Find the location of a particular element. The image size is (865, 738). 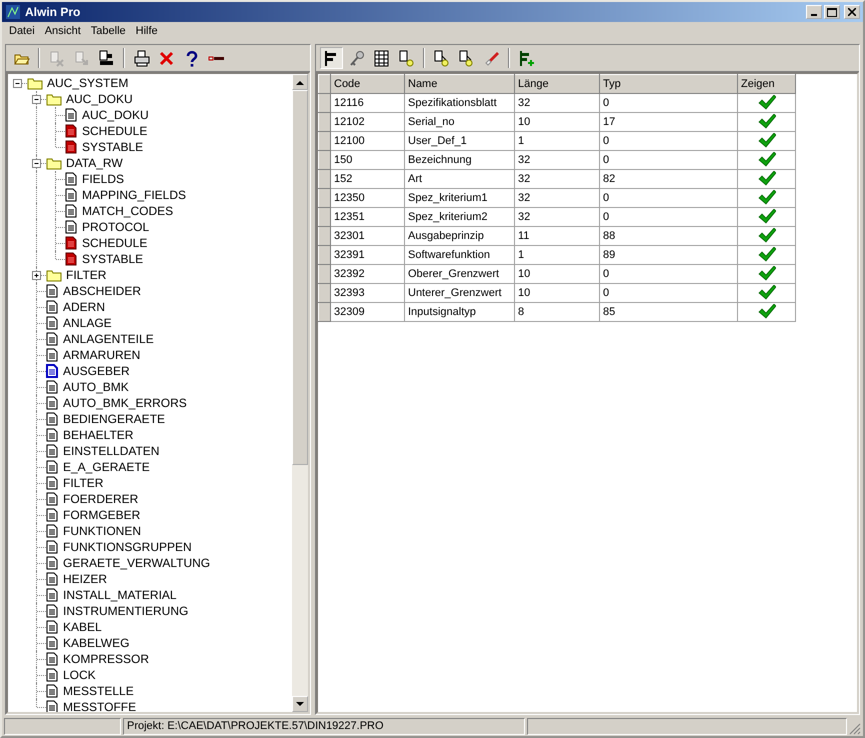

maximize-button is located at coordinates (832, 12).